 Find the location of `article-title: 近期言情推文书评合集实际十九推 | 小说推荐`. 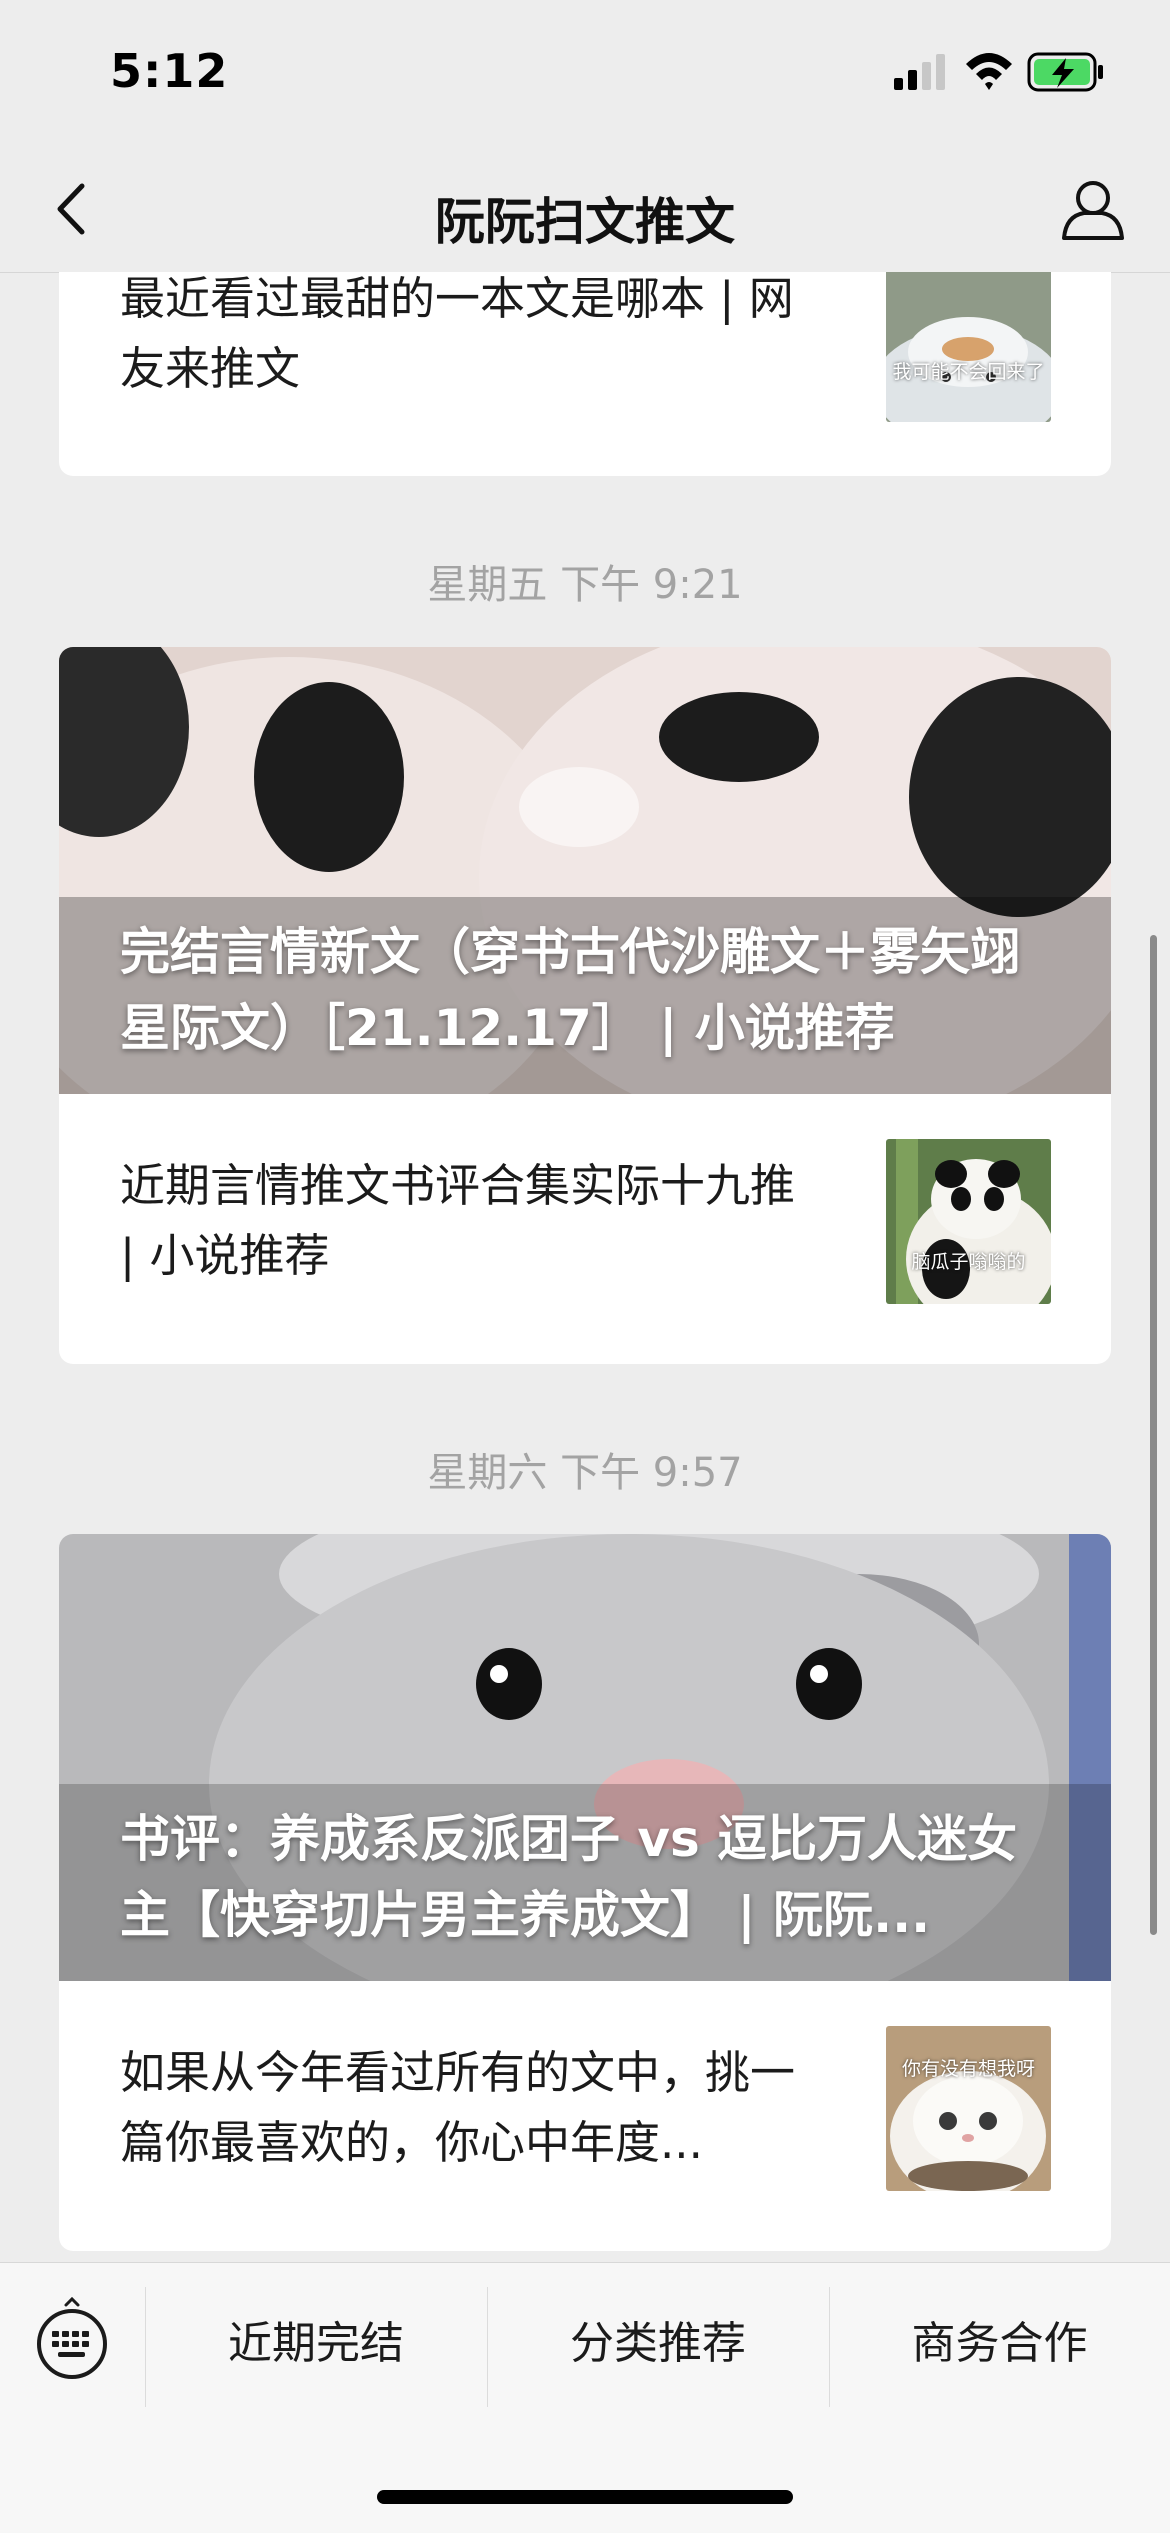

article-title: 近期言情推文书评合集实际十九推 | 小说推荐 is located at coordinates (458, 1220).